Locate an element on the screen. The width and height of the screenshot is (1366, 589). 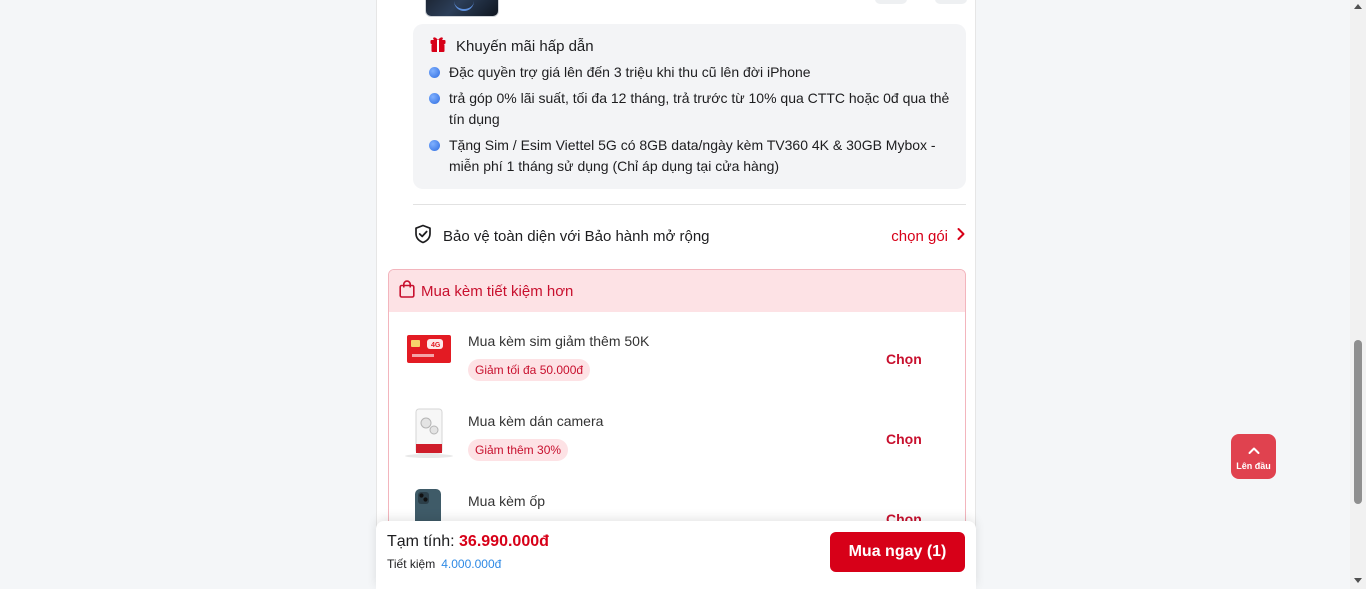
warranty-label: Bảo vệ toàn diện với Bảo hành mở rộng is located at coordinates (576, 236).